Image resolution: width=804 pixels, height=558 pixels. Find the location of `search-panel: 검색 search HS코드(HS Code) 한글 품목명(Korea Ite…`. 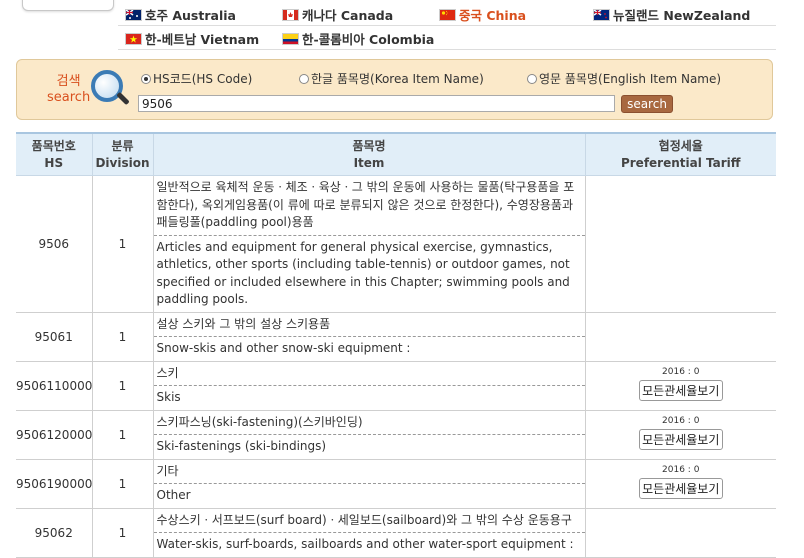

search-panel: 검색 search HS코드(HS Code) 한글 품목명(Korea Ite… is located at coordinates (394, 89).